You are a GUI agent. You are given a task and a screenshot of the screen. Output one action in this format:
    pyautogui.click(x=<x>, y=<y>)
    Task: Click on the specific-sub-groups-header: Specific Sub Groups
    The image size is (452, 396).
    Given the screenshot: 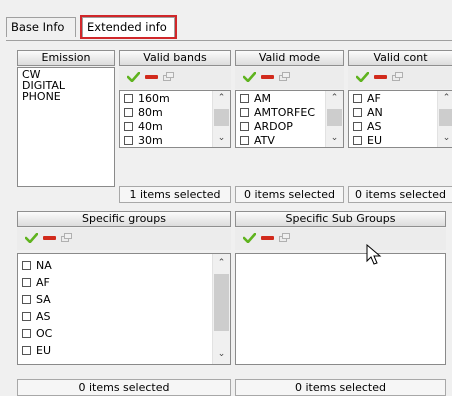 What is the action you would take?
    pyautogui.click(x=340, y=219)
    